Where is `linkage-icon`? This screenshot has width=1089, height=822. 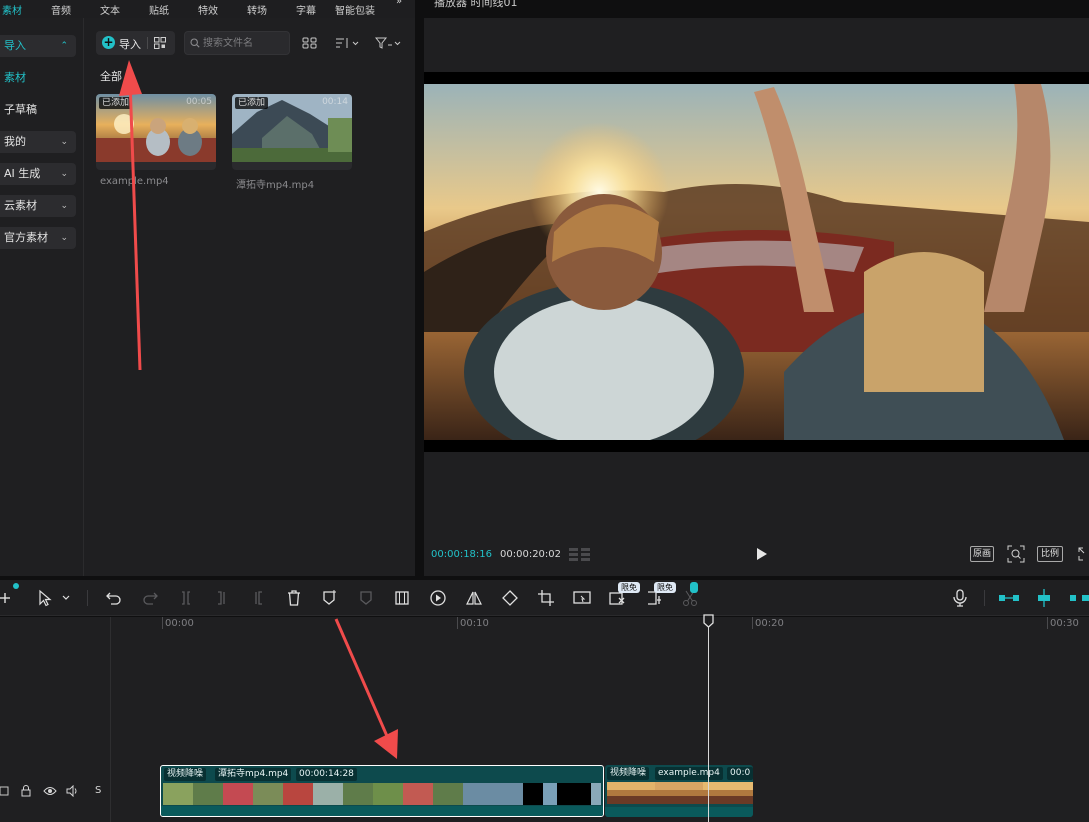 linkage-icon is located at coordinates (1079, 598).